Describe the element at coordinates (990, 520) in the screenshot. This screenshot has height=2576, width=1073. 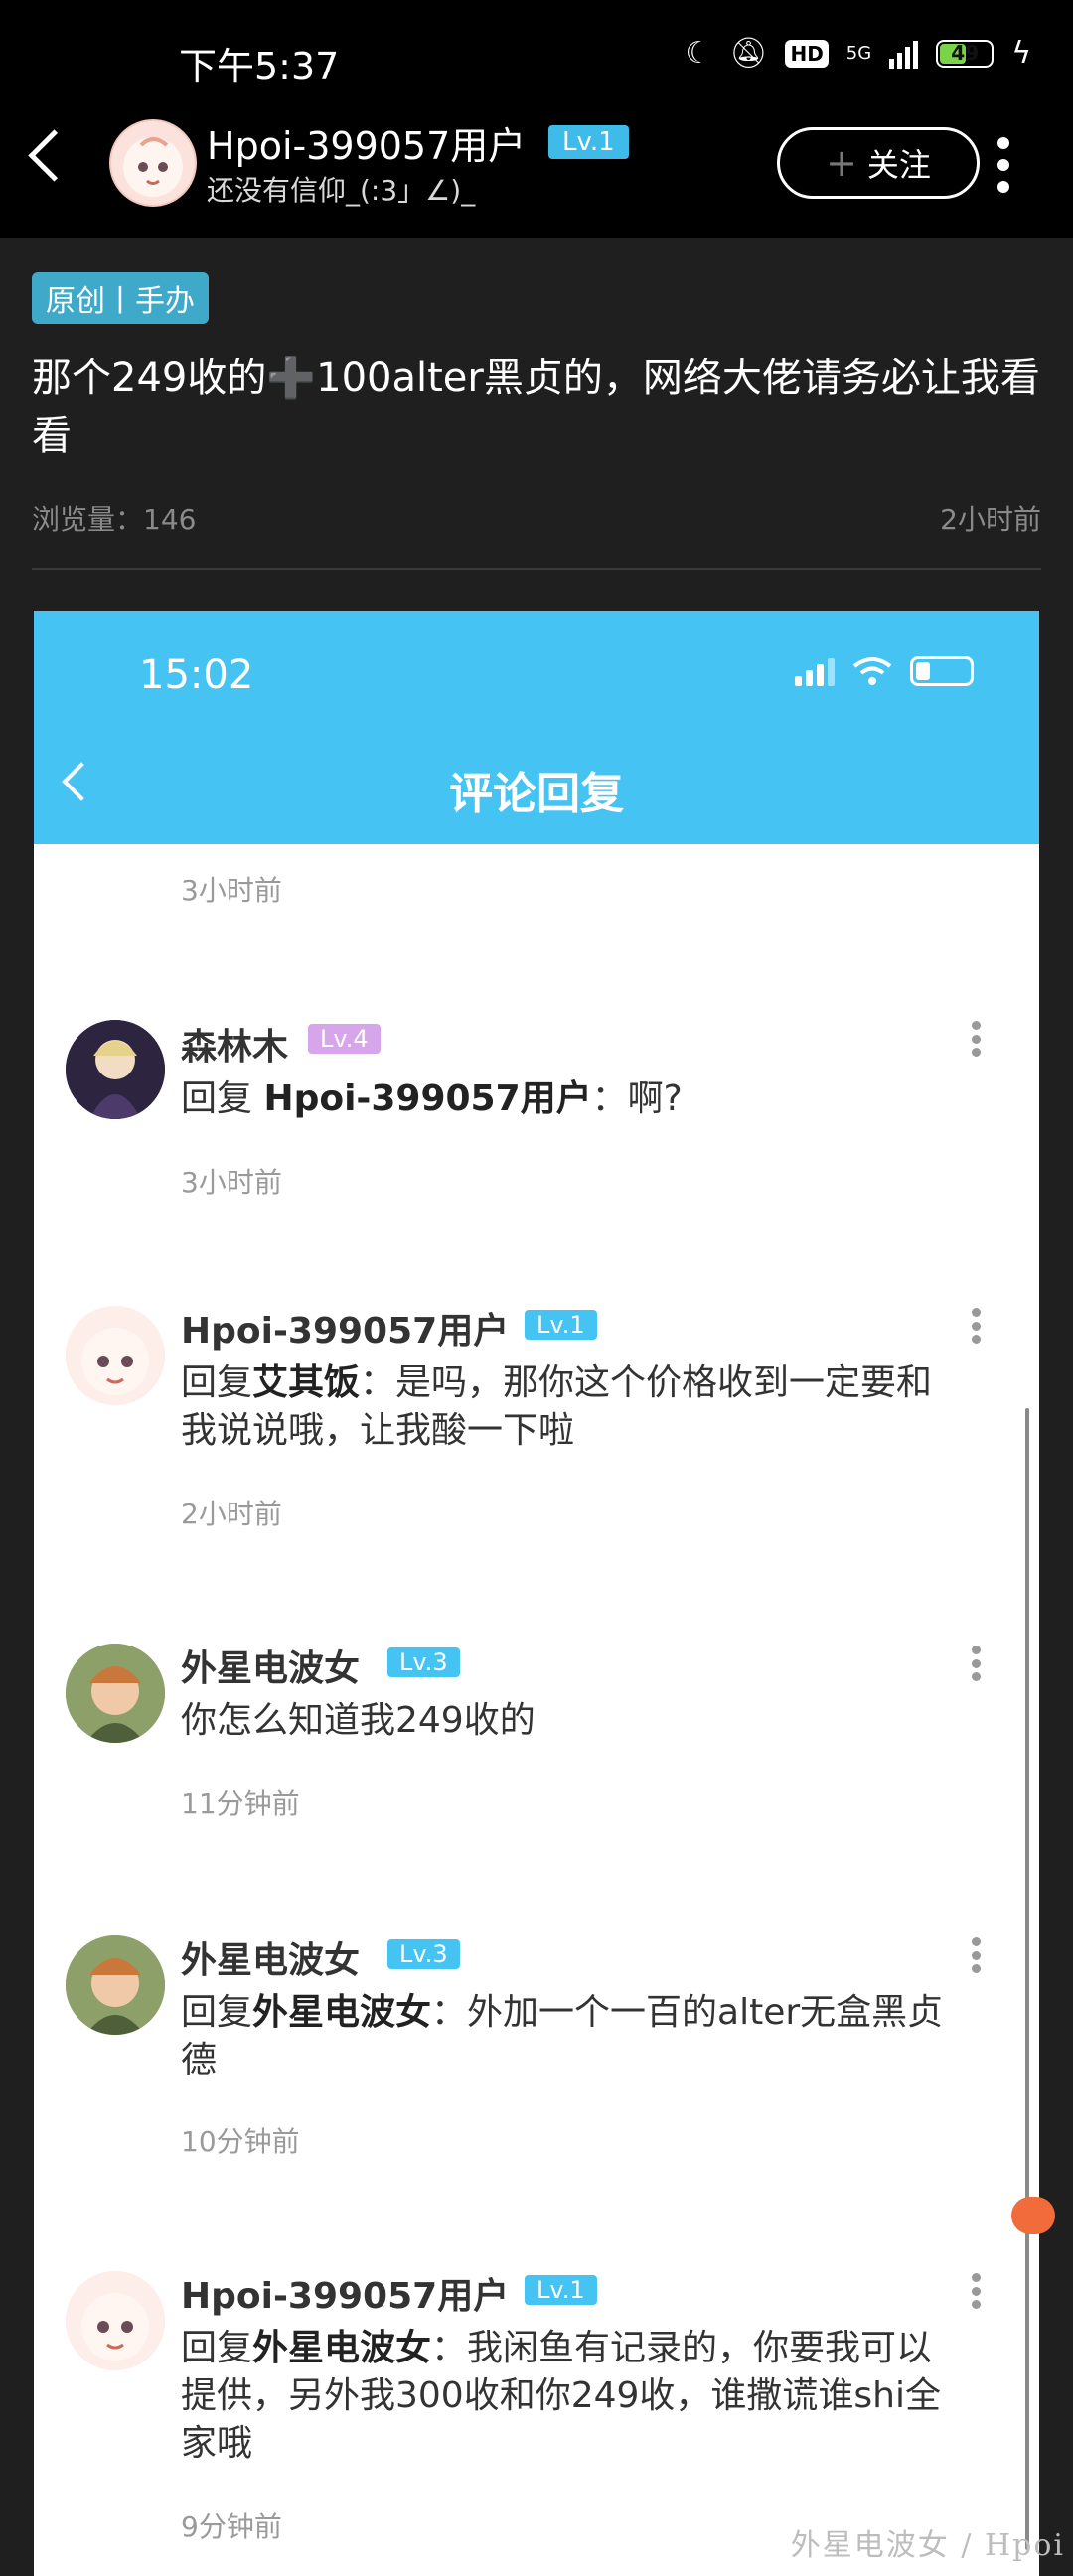
I see `post-time: 2小时前` at that location.